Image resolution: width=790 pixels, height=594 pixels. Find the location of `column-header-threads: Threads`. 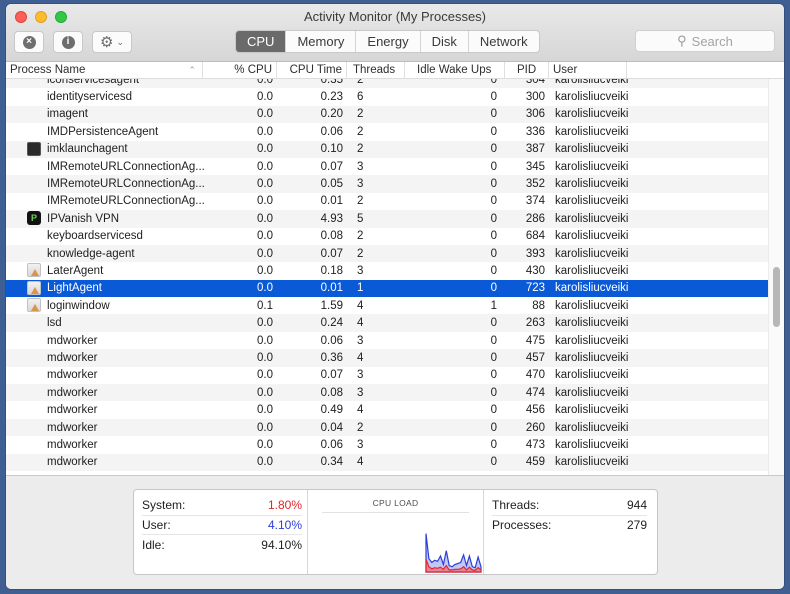

column-header-threads: Threads is located at coordinates (376, 70).